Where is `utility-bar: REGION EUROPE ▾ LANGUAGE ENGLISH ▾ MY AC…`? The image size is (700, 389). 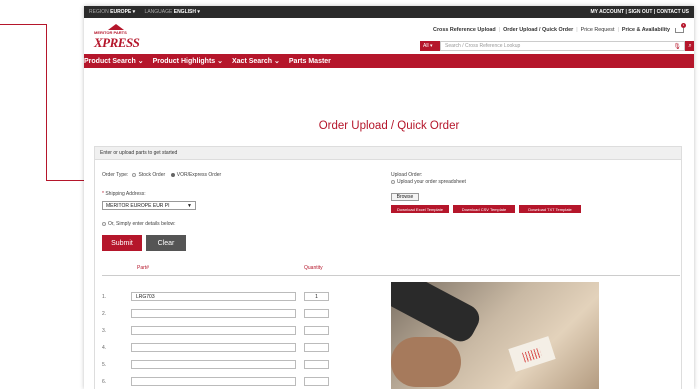 utility-bar: REGION EUROPE ▾ LANGUAGE ENGLISH ▾ MY AC… is located at coordinates (389, 12).